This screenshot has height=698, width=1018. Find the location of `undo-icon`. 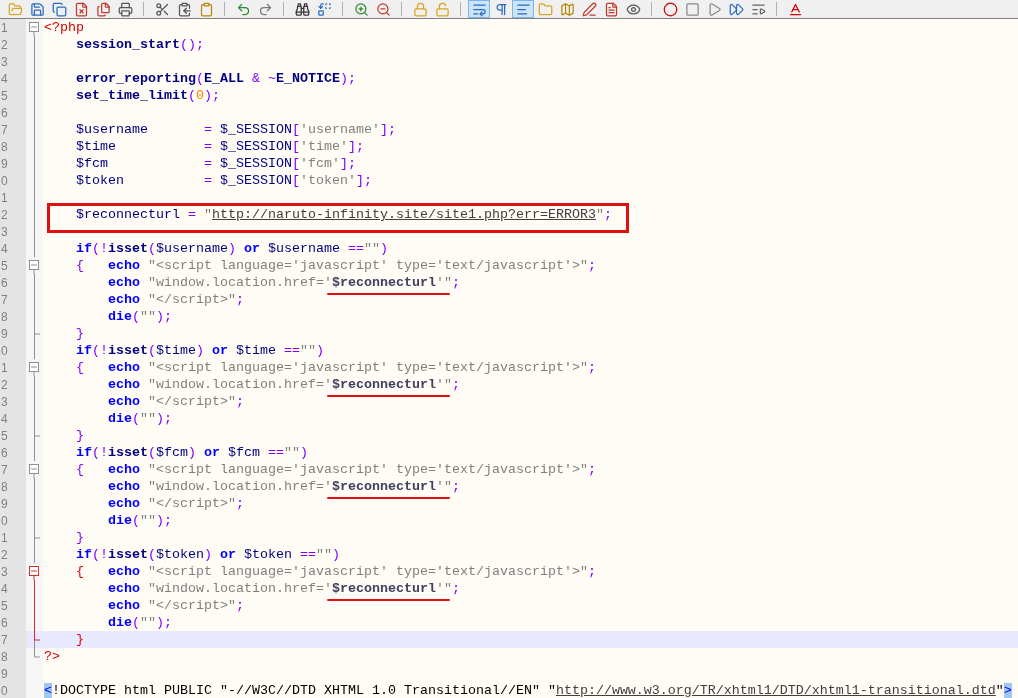

undo-icon is located at coordinates (243, 9).